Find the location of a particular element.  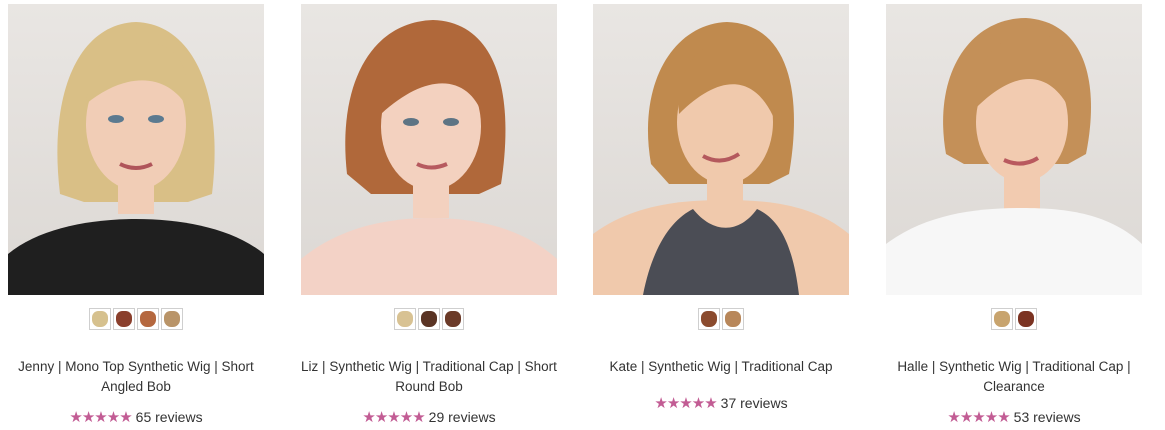

product-title: Kate | Synthetic Wig | Traditional Cap is located at coordinates (721, 367).